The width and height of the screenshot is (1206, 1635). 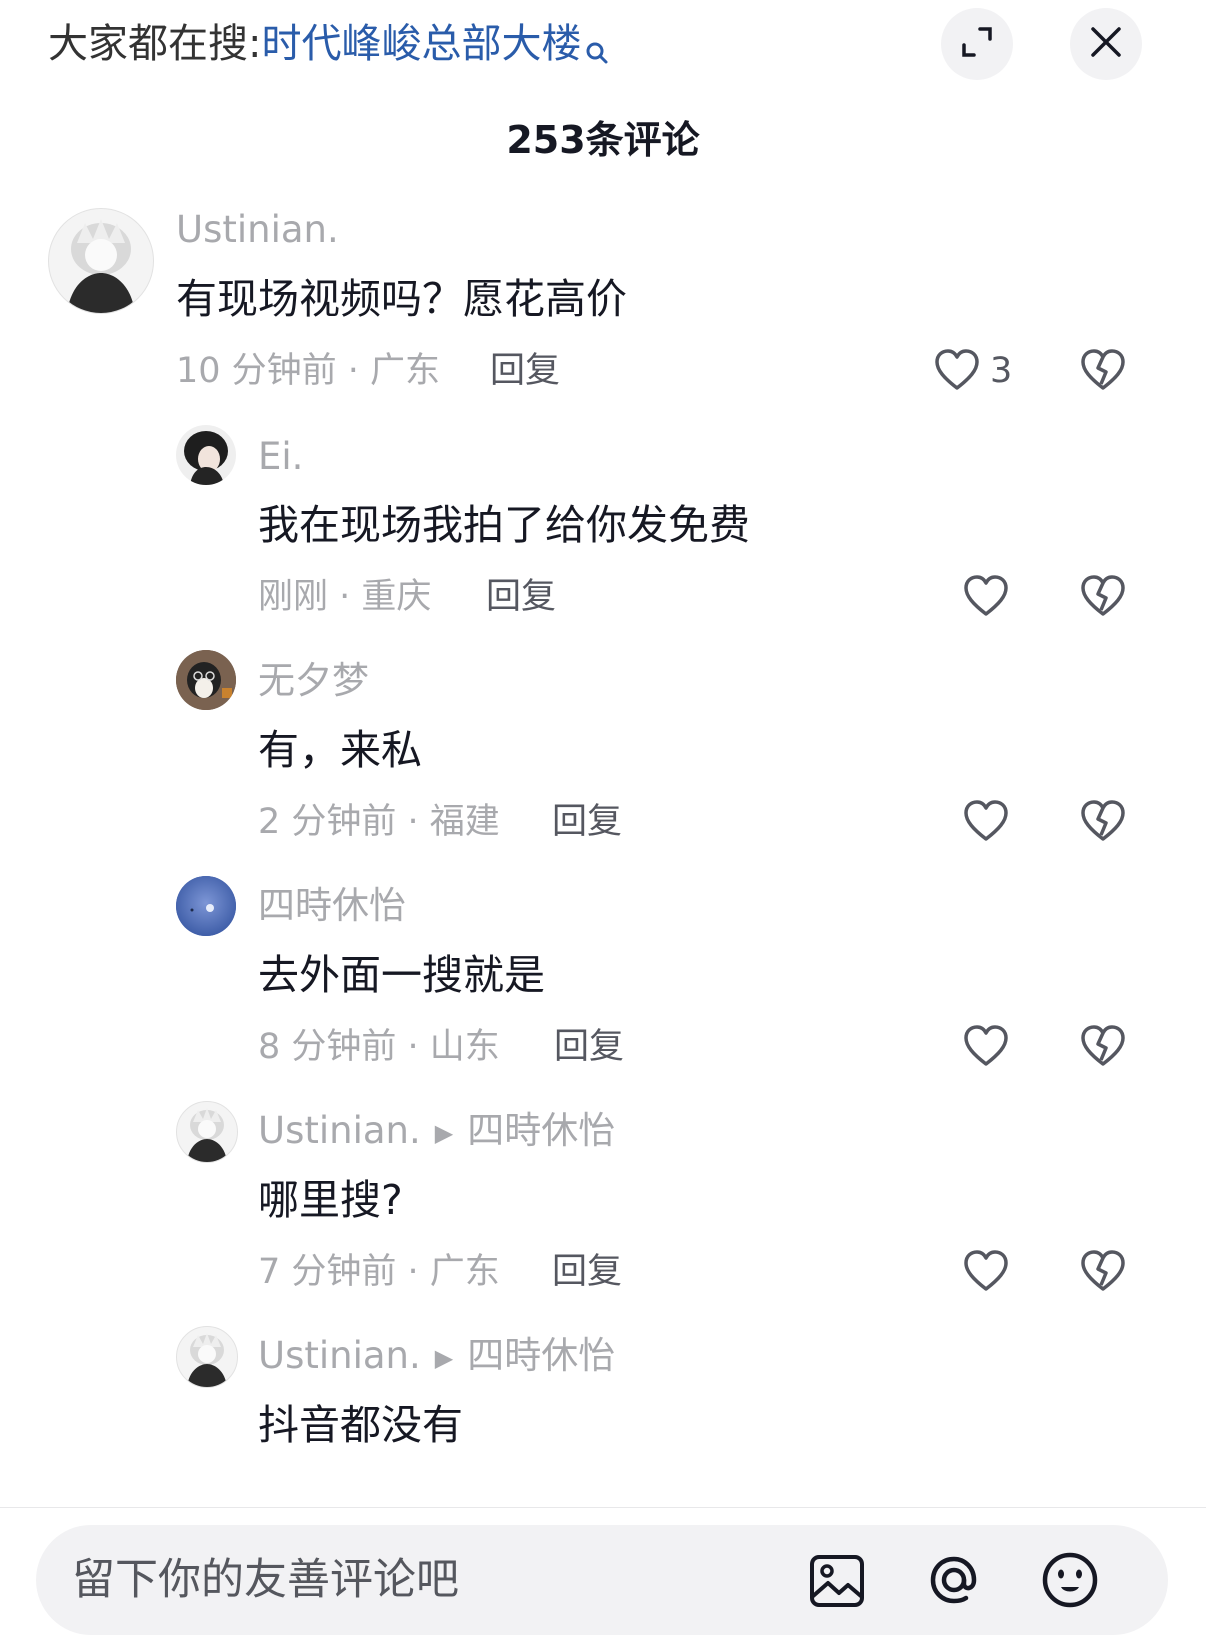 I want to click on search-icon, so click(x=597, y=52).